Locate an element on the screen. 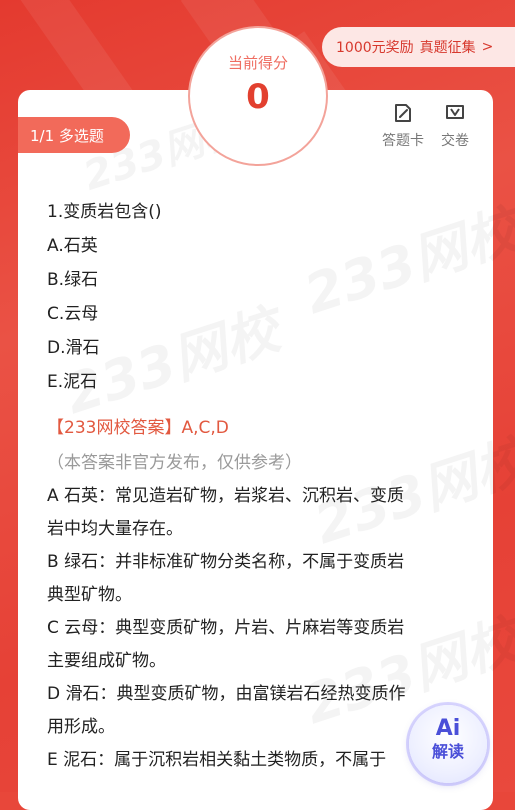 The height and width of the screenshot is (810, 515). explanation-line: A 石英：常见造岩矿物，岩浆岩、沉积岩、变质 is located at coordinates (226, 496).